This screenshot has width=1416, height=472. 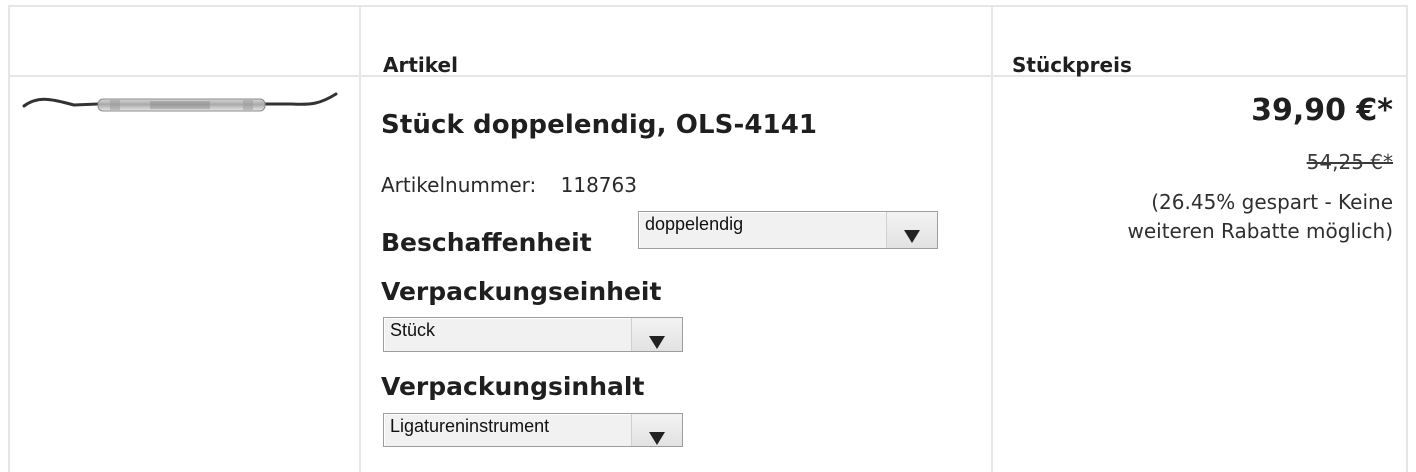 What do you see at coordinates (413, 330) in the screenshot?
I see `verpackungseinheit-selected-value: Stück` at bounding box center [413, 330].